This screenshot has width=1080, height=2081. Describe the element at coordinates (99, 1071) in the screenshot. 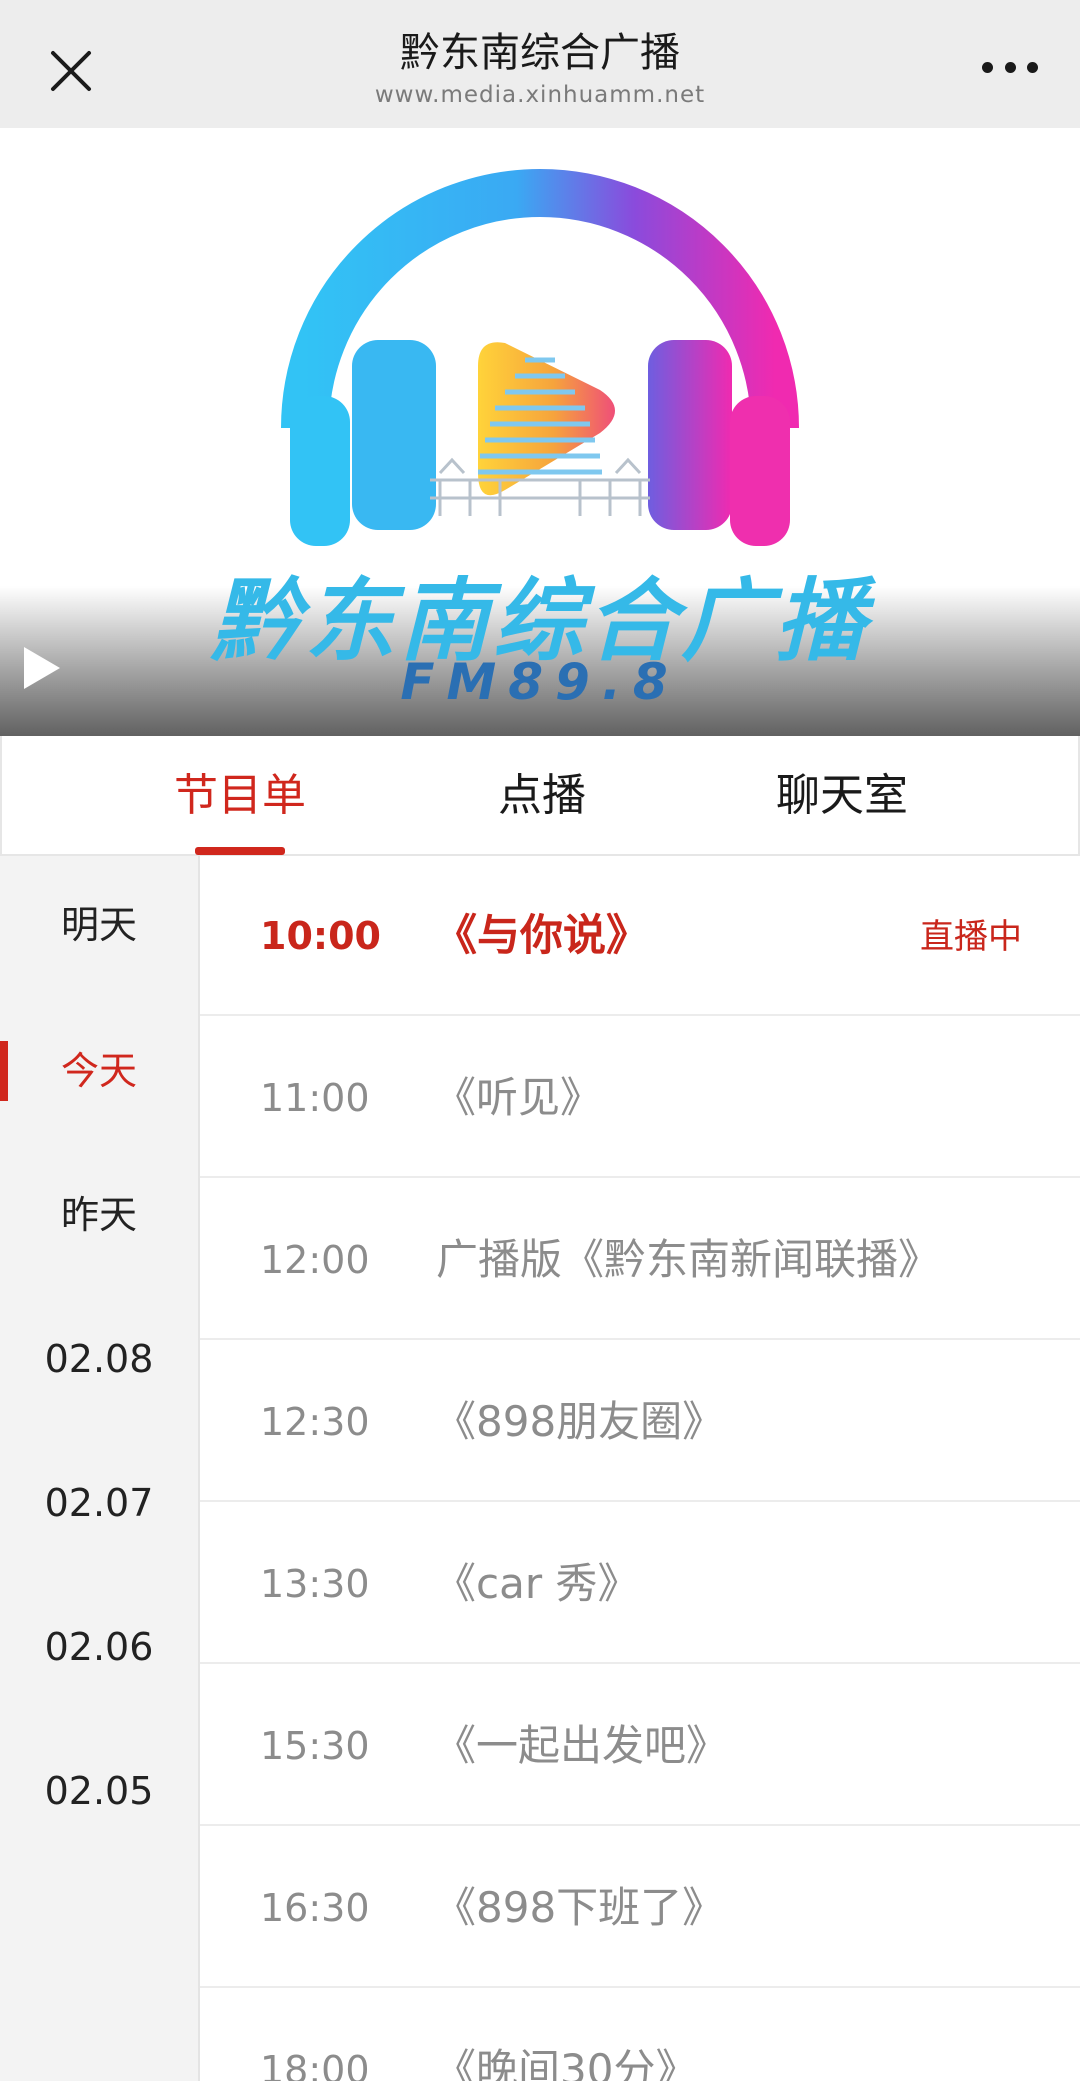

I see `day-item-today: 今天` at that location.